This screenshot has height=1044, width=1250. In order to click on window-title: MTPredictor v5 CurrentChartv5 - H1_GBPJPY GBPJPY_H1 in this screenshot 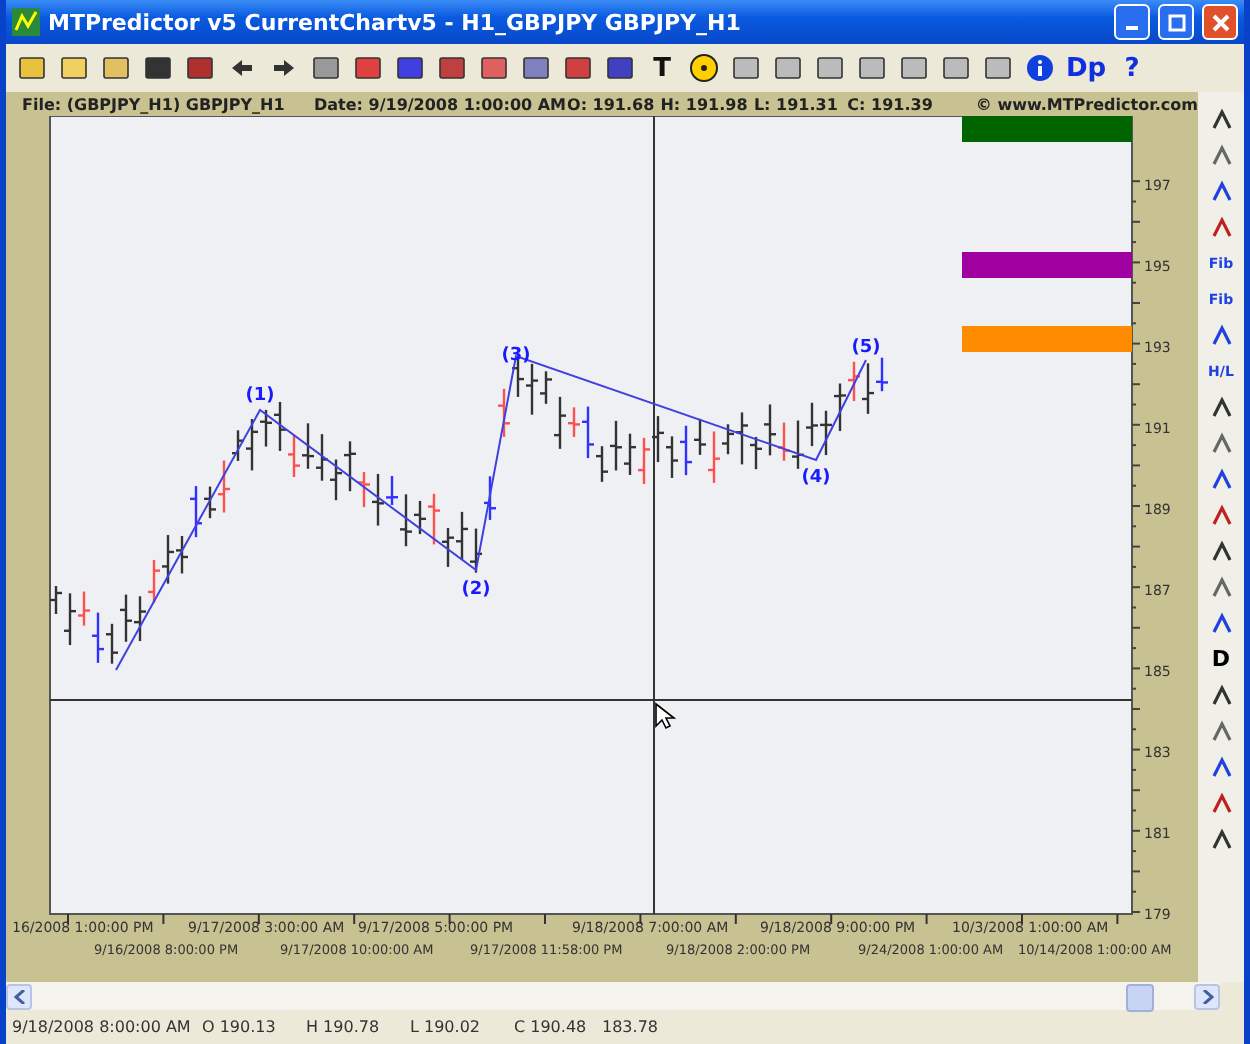, I will do `click(395, 22)`.